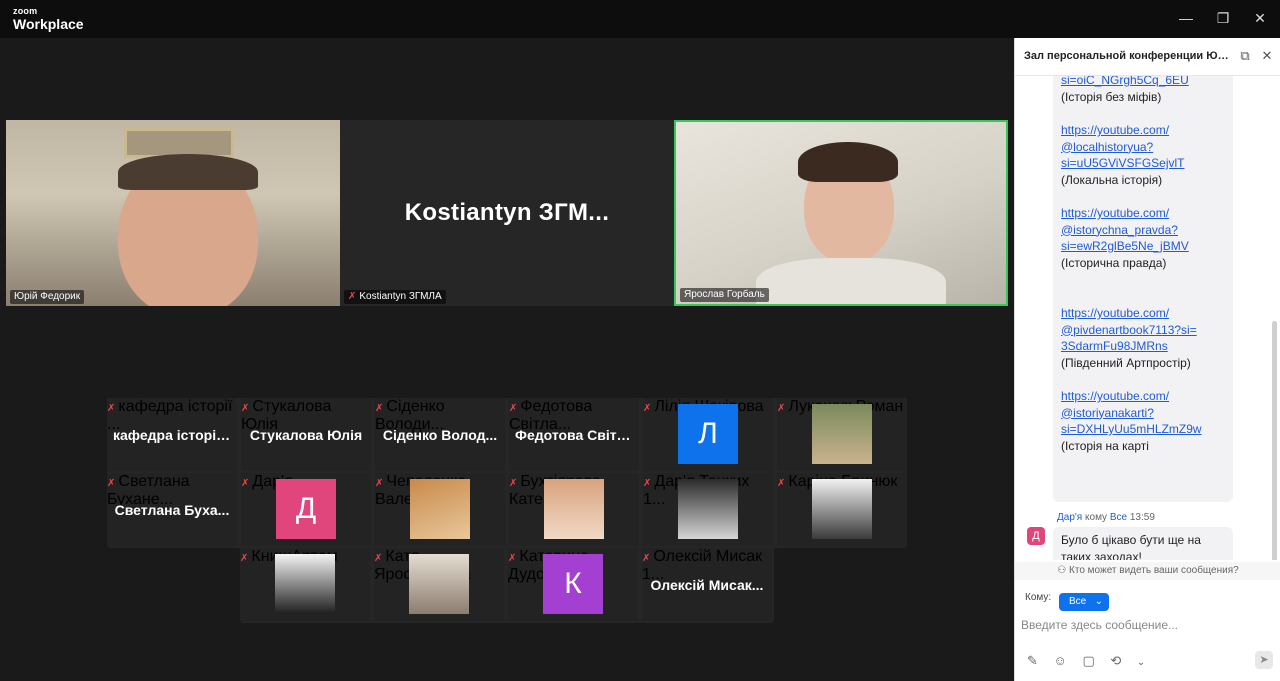  I want to click on chat-text: (Історія без міфів), so click(1111, 96).